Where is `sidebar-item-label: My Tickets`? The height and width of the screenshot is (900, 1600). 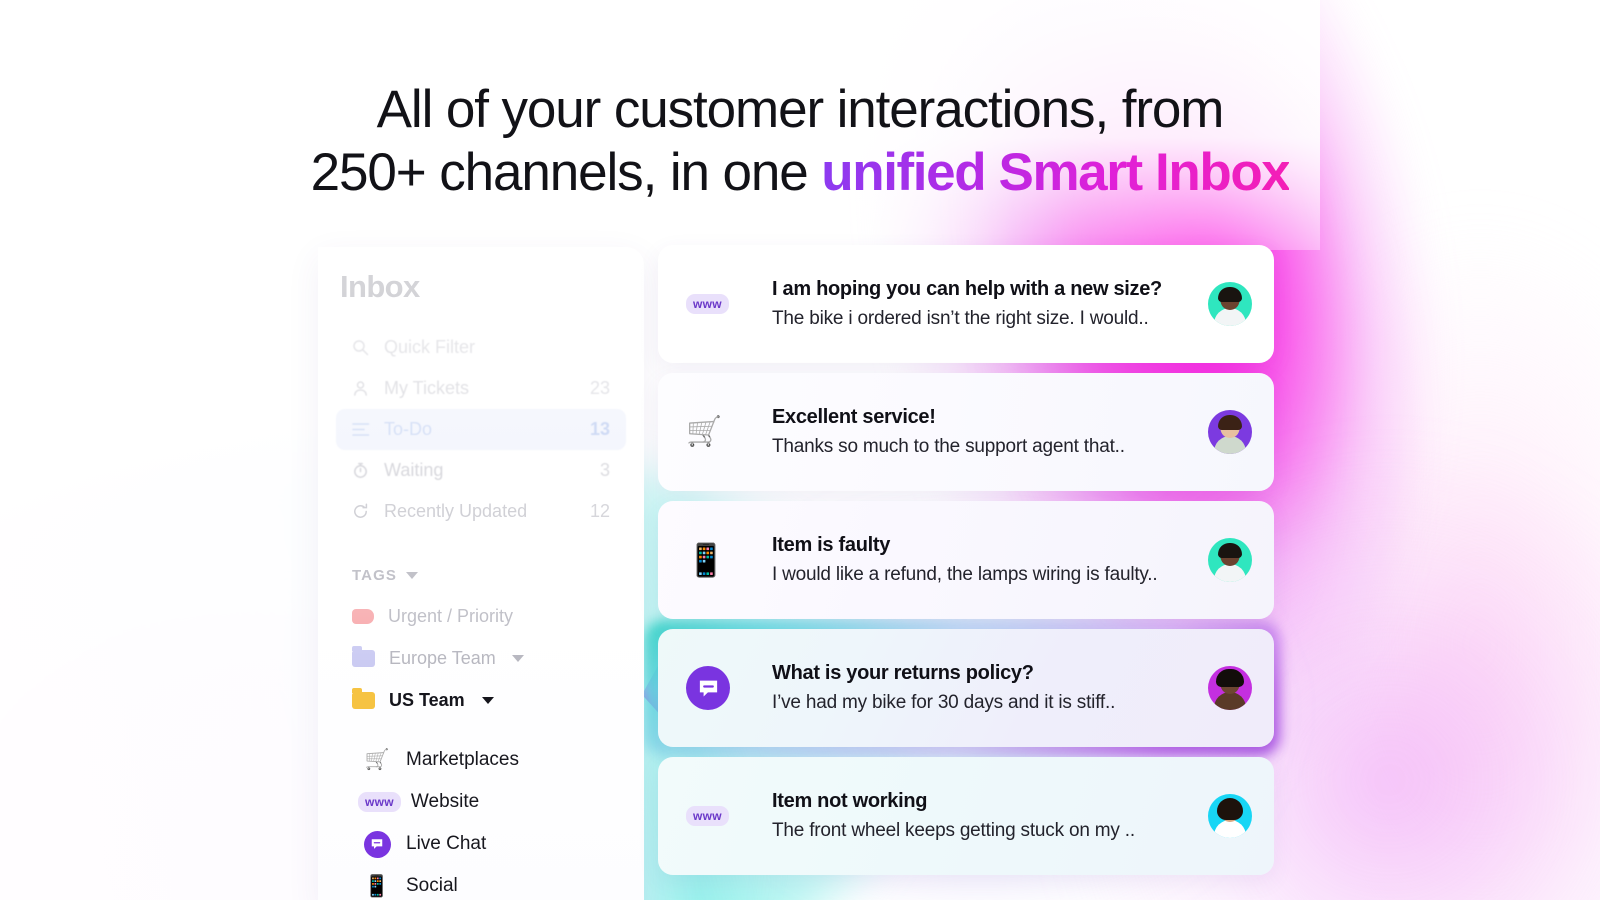 sidebar-item-label: My Tickets is located at coordinates (427, 388).